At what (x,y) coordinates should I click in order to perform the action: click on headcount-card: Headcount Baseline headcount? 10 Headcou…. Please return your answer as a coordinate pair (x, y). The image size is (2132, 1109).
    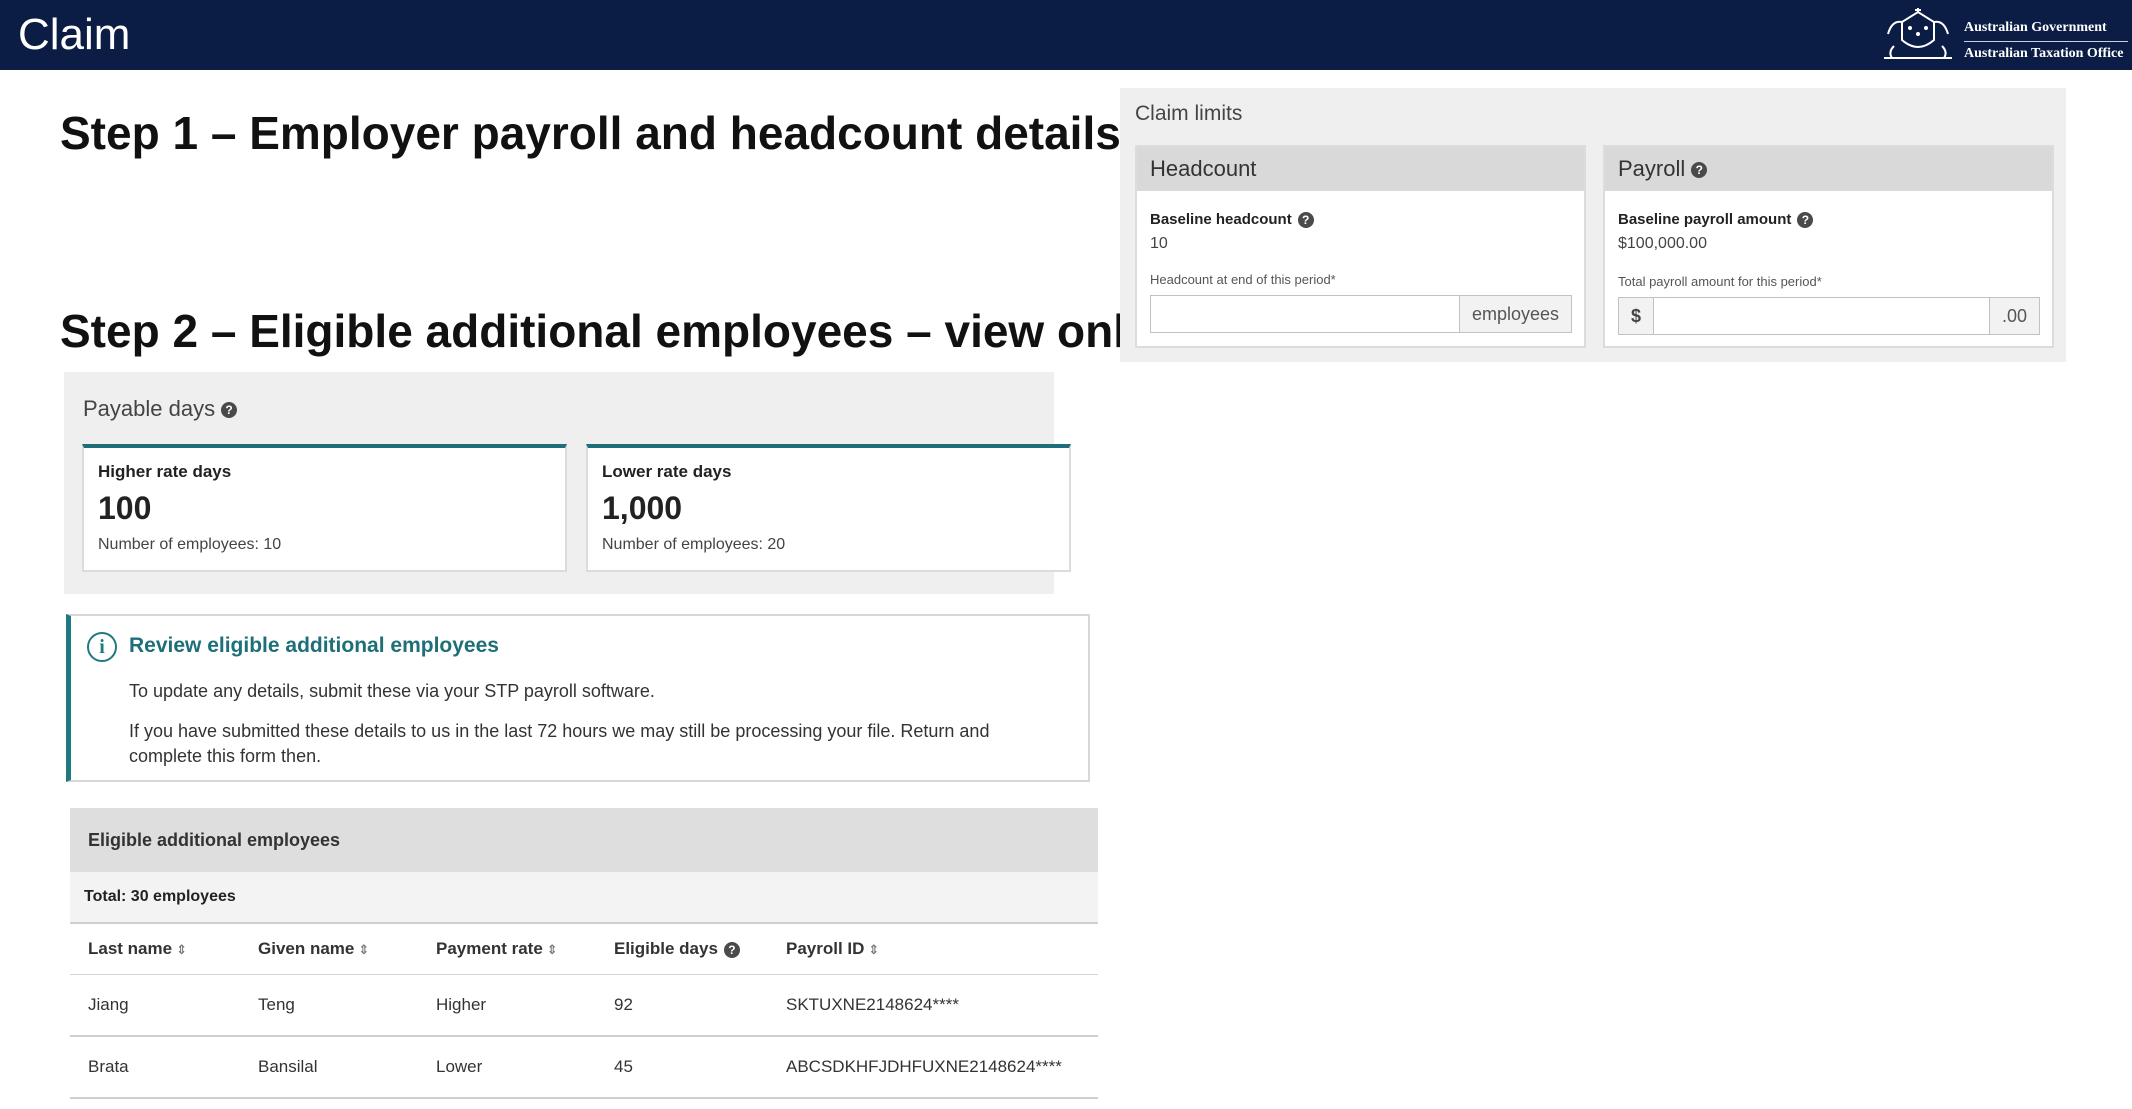
    Looking at the image, I should click on (1360, 246).